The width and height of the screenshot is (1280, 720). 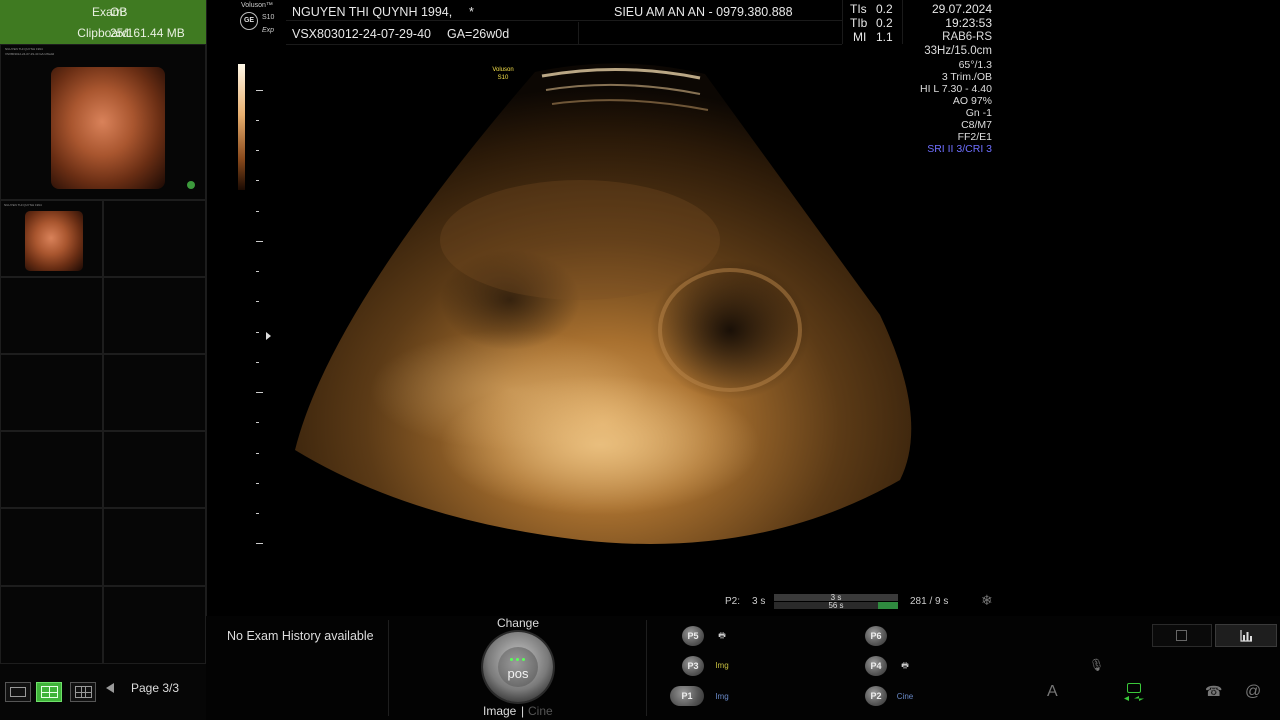 What do you see at coordinates (241, 127) in the screenshot?
I see `color-map-bar` at bounding box center [241, 127].